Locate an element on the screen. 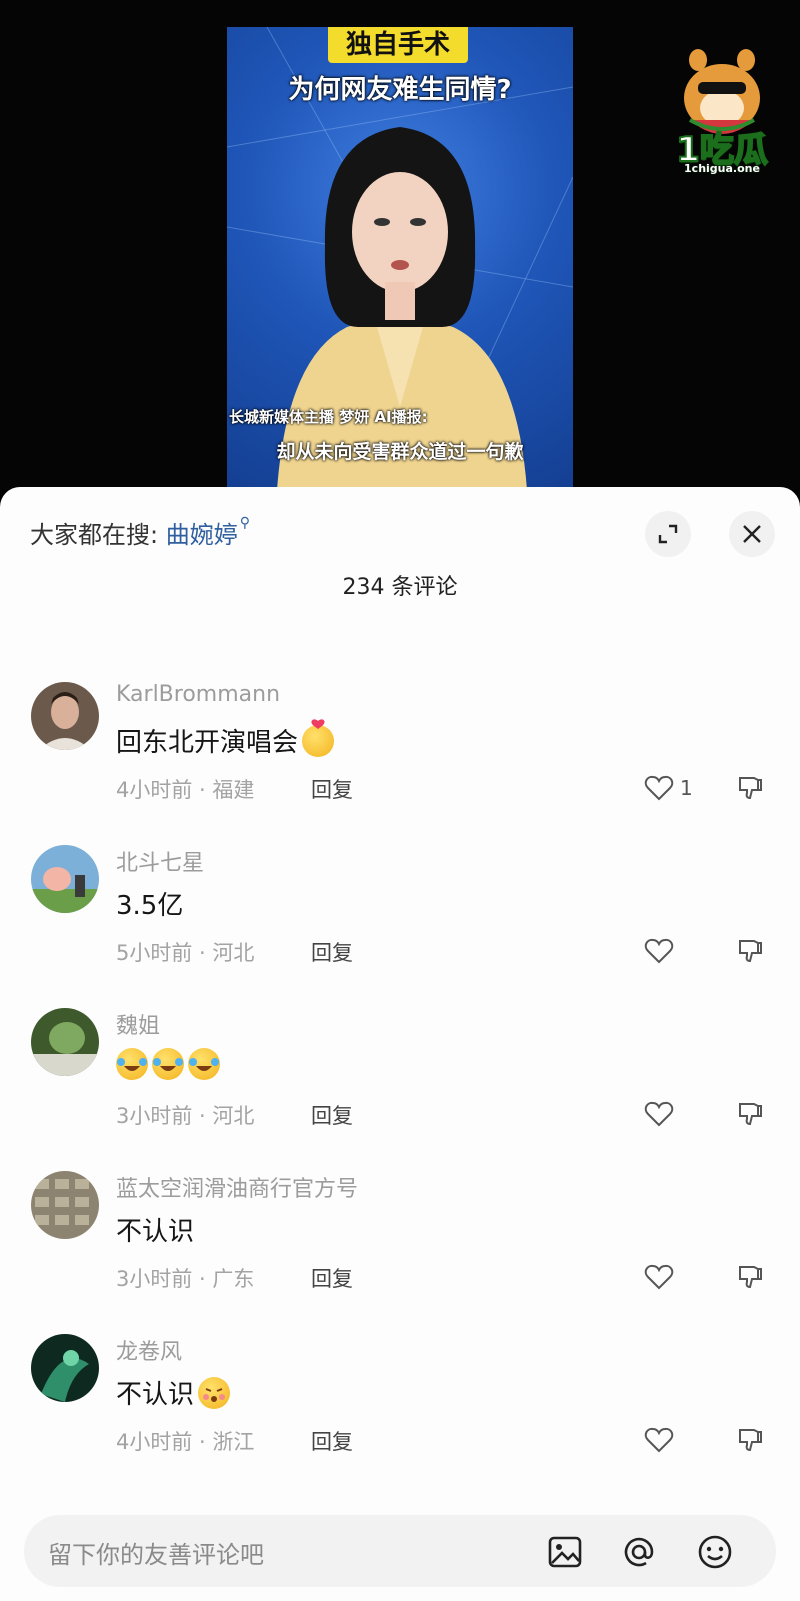  comment-meta: 4小时前 · 浙江 is located at coordinates (185, 1442).